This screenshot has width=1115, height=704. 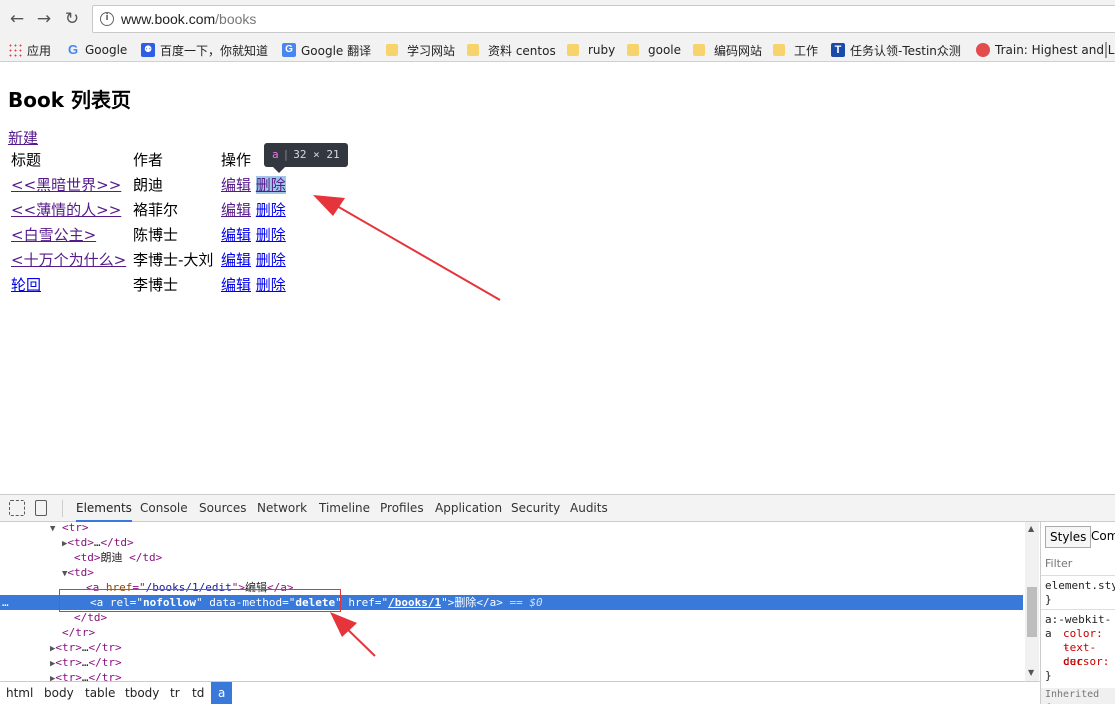 What do you see at coordinates (589, 508) in the screenshot?
I see `tab-audits: Audits` at bounding box center [589, 508].